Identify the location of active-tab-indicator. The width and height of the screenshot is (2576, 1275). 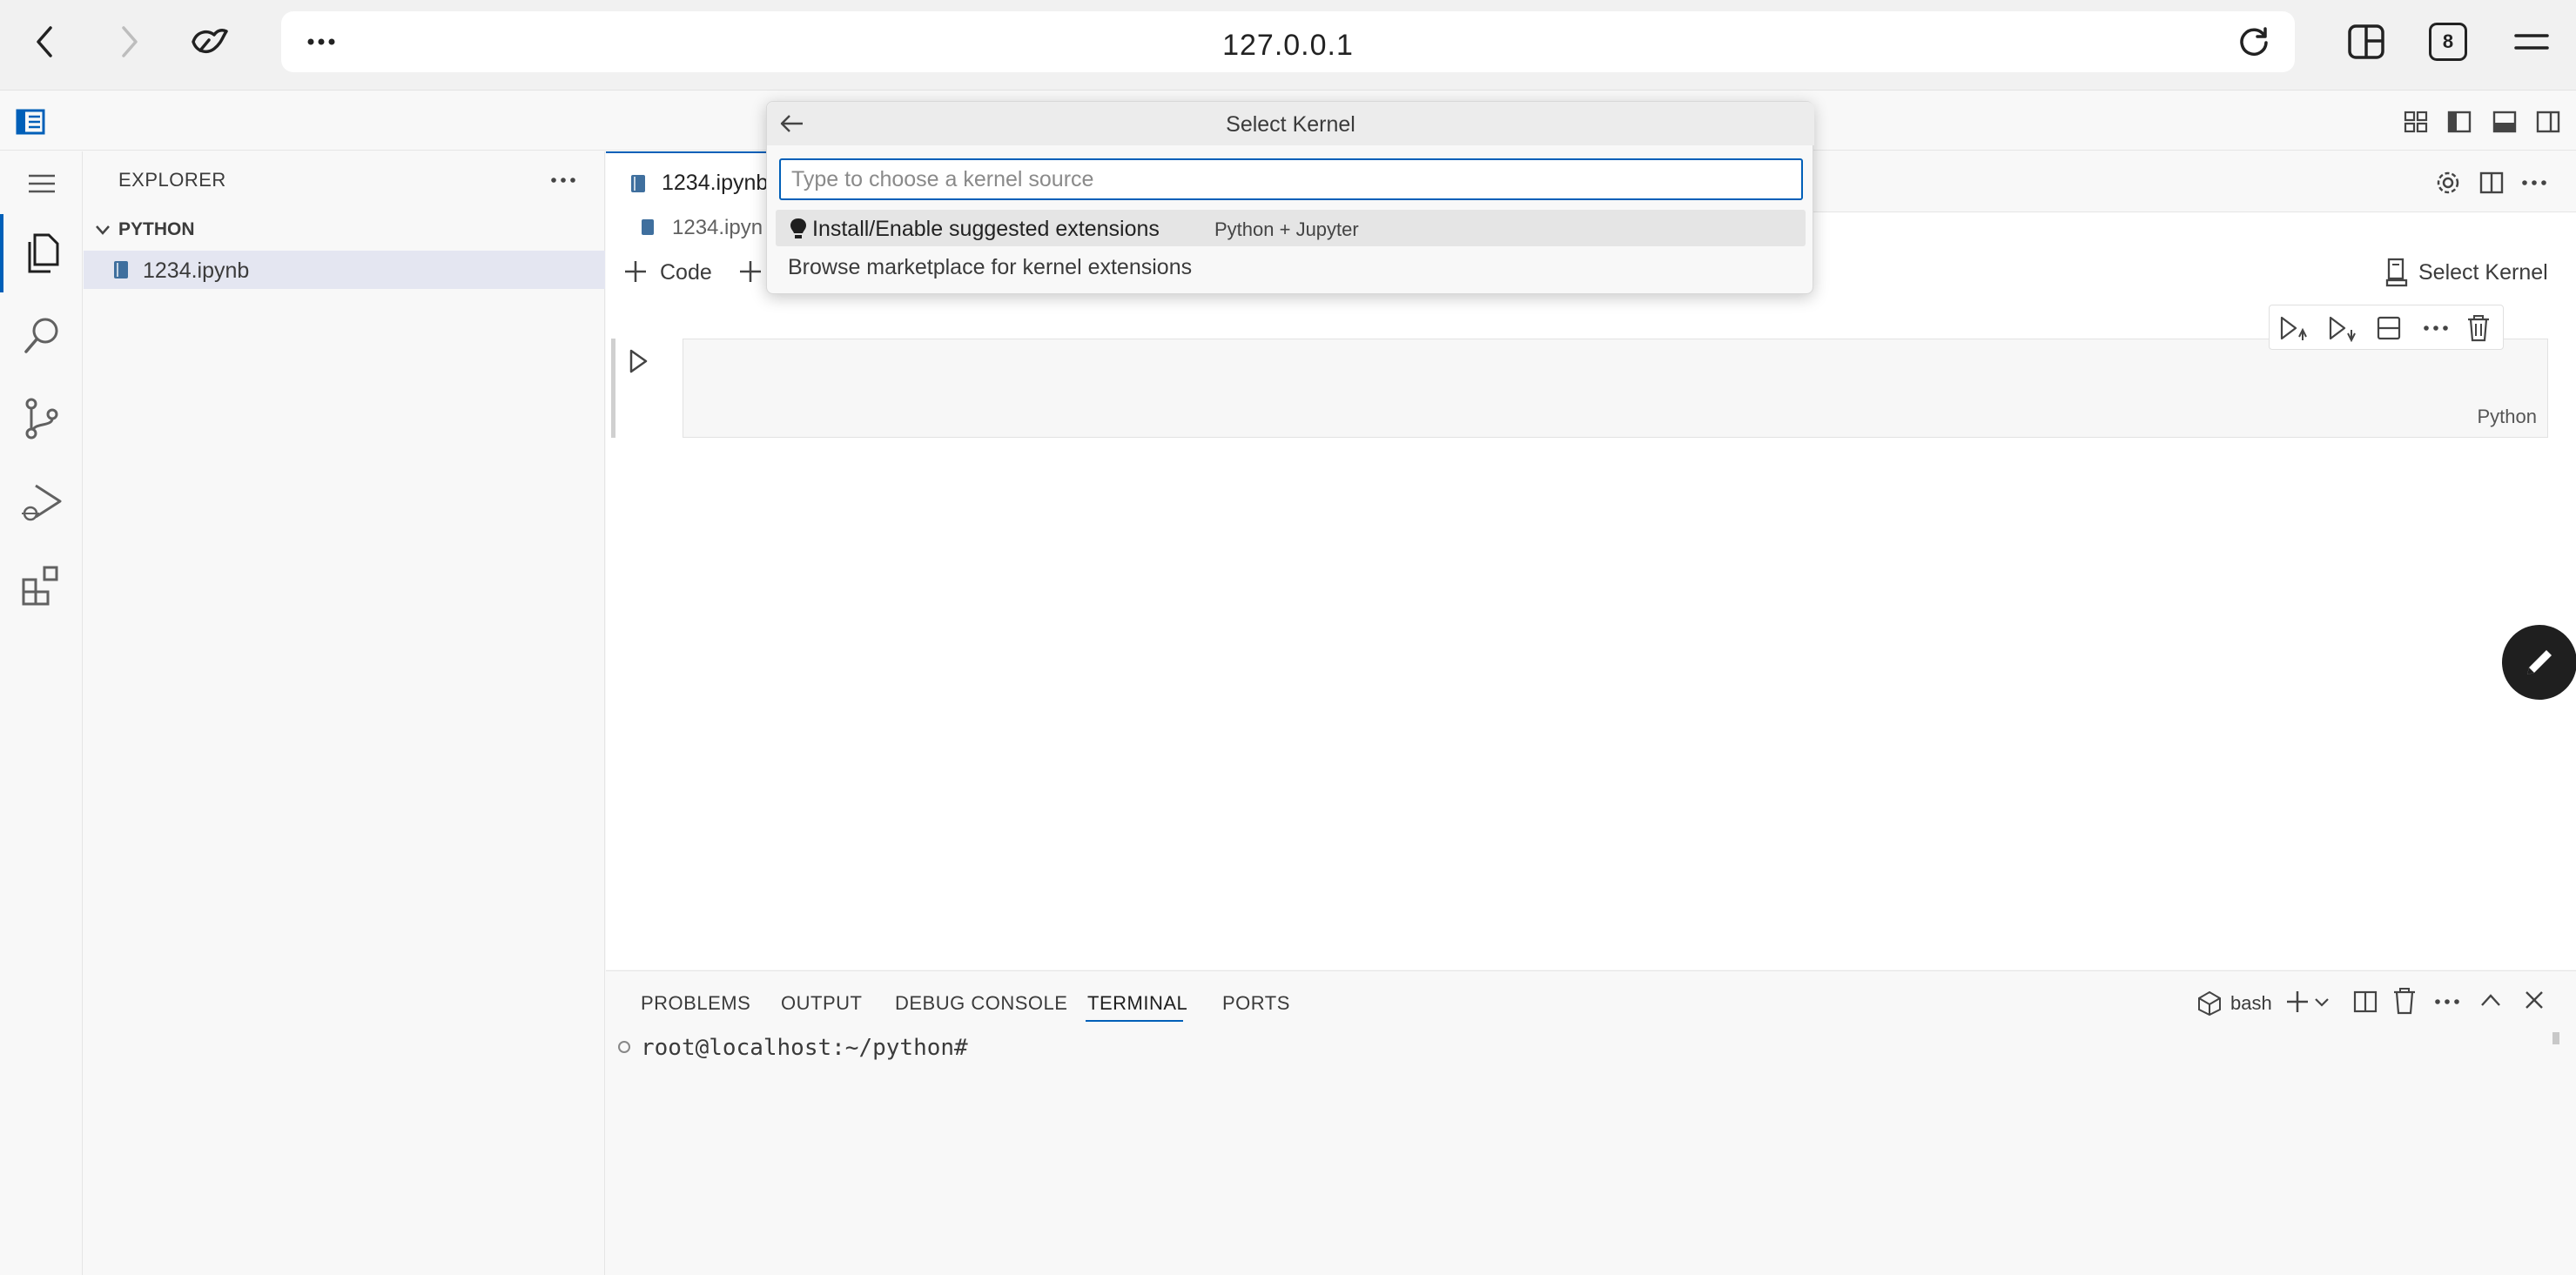
(1134, 1021).